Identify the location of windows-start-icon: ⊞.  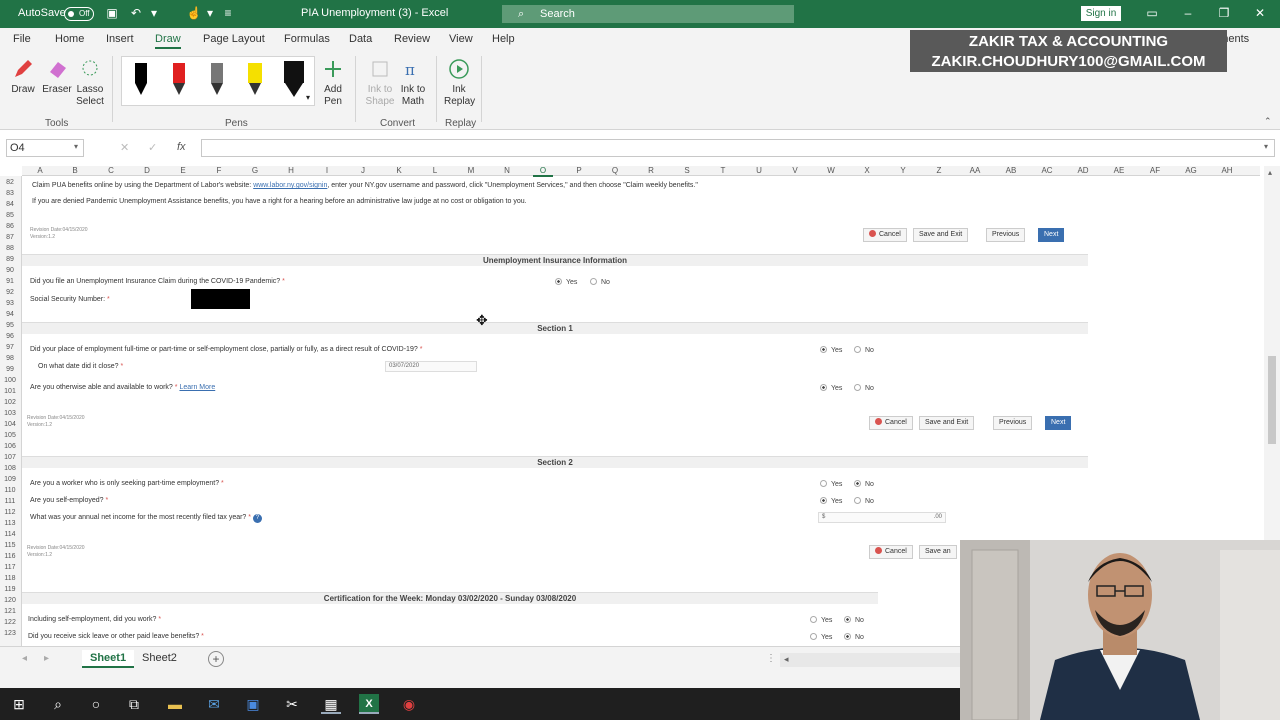
(19, 704).